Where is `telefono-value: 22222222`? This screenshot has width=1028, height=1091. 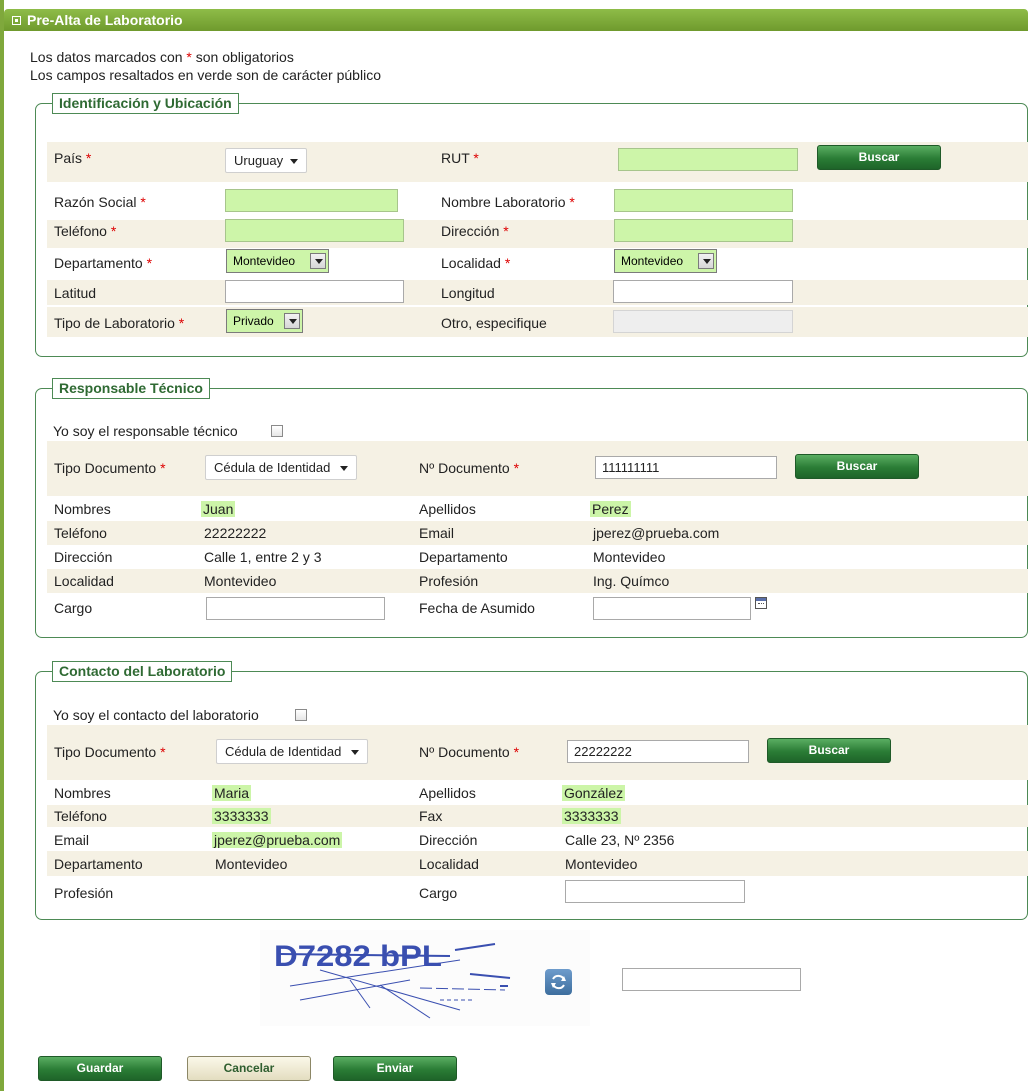 telefono-value: 22222222 is located at coordinates (235, 533).